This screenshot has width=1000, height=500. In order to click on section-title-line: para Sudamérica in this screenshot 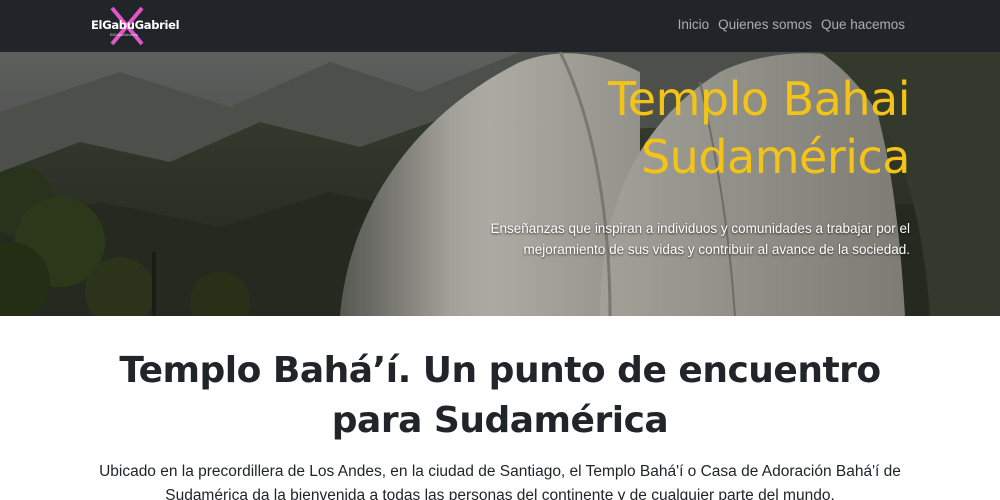, I will do `click(500, 420)`.